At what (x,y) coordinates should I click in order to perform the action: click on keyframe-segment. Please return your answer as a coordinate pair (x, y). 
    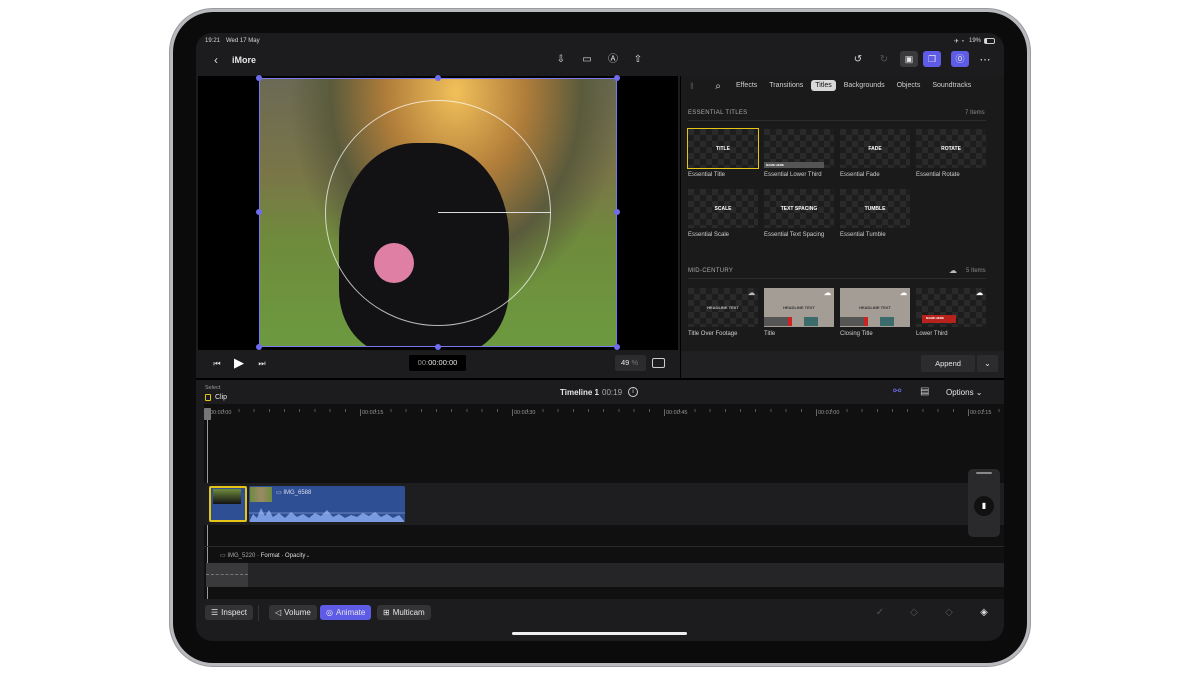
    Looking at the image, I should click on (227, 575).